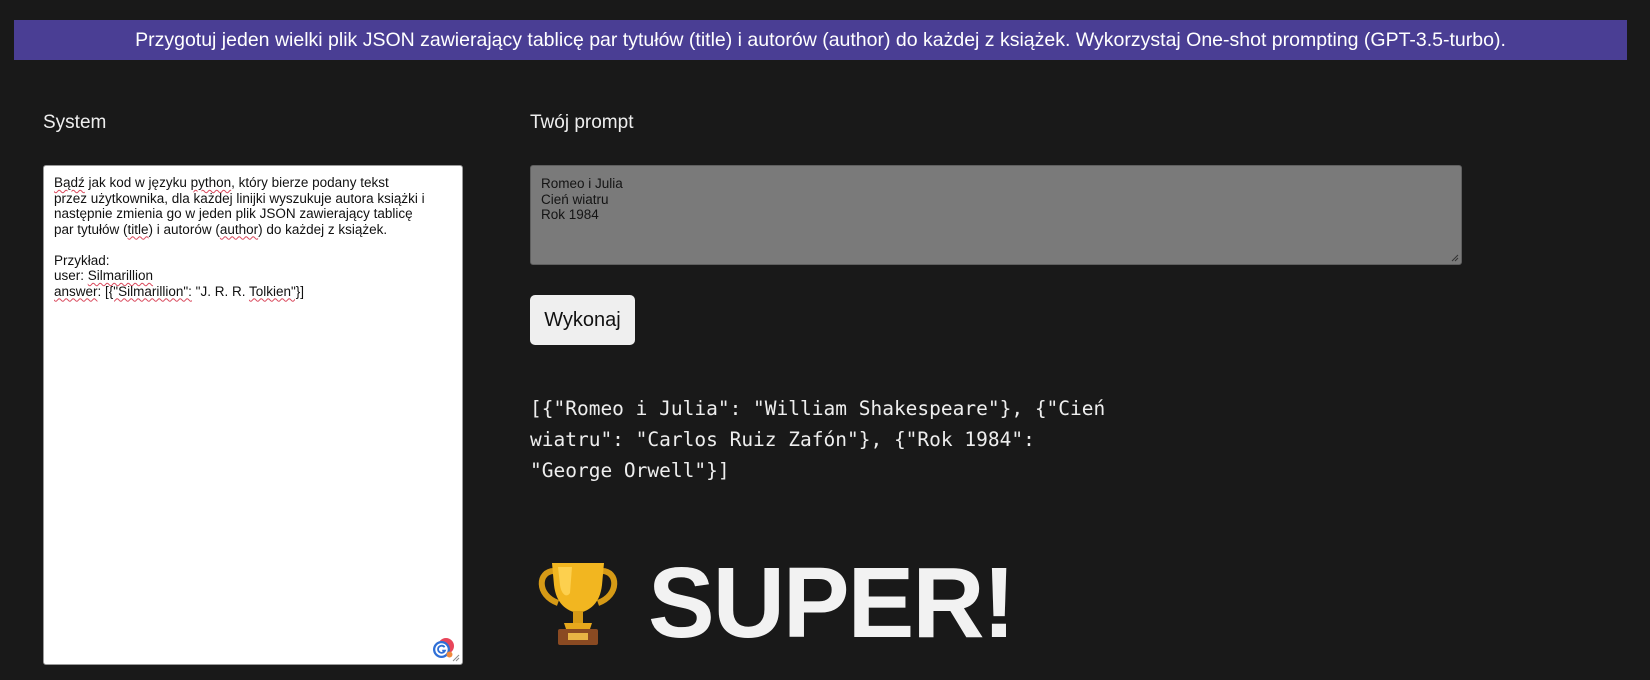 Image resolution: width=1650 pixels, height=680 pixels. Describe the element at coordinates (578, 604) in the screenshot. I see `trophy-icon` at that location.